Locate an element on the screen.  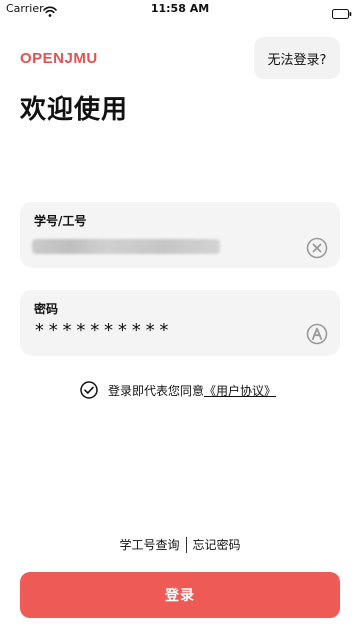
username-label: 学号/工号 is located at coordinates (60, 221).